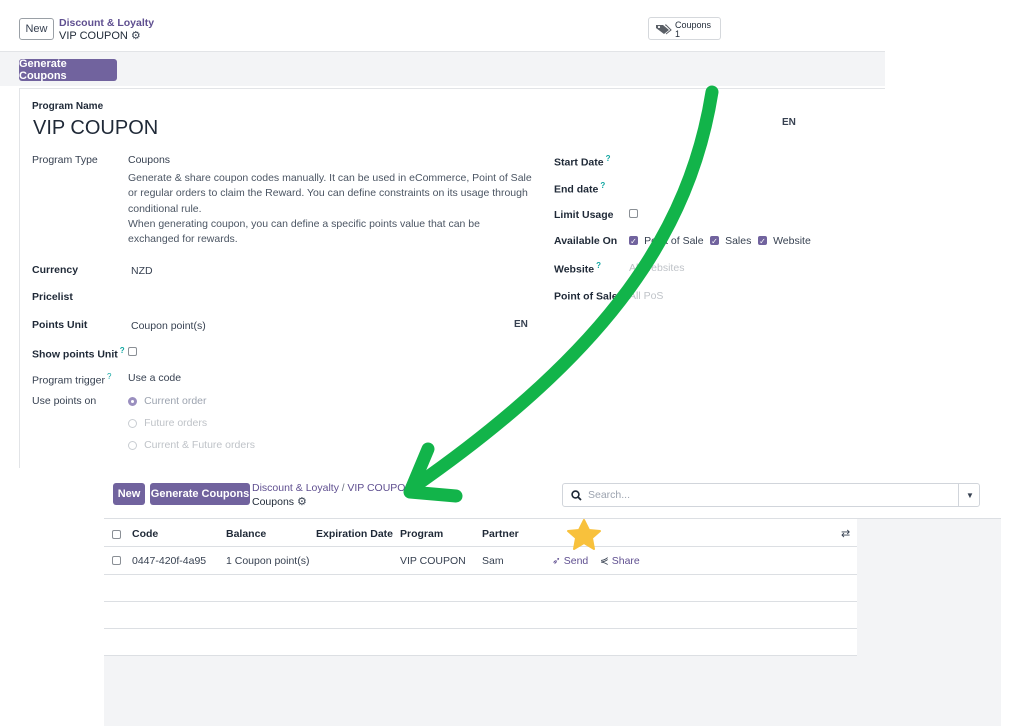 The image size is (1024, 726). Describe the element at coordinates (199, 445) in the screenshot. I see `option-label: Current & Future orders` at that location.